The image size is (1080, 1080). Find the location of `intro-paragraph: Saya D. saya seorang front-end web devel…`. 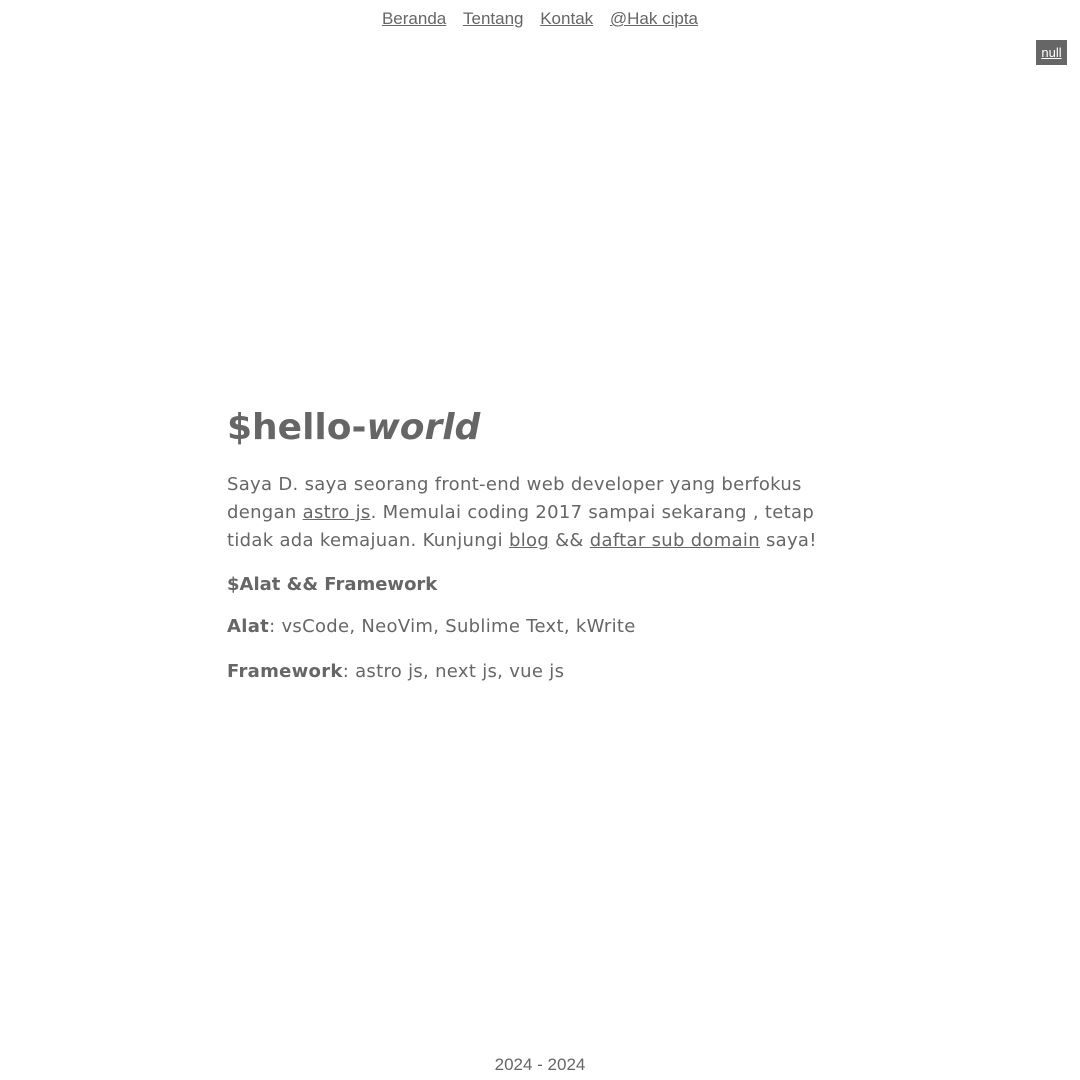

intro-paragraph: Saya D. saya seorang front-end web devel… is located at coordinates (527, 513).